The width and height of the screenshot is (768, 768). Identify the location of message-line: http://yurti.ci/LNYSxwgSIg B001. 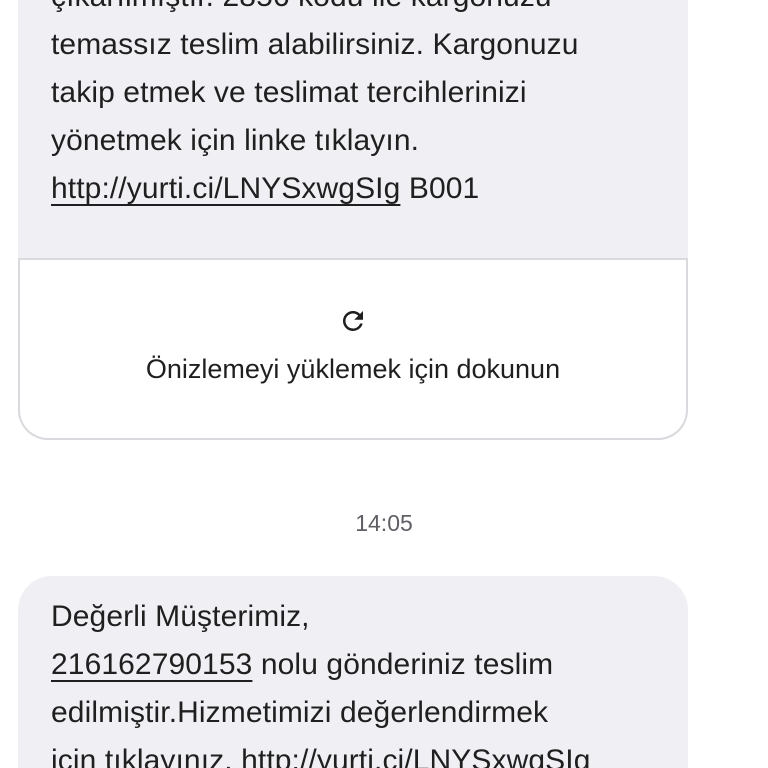
(359, 189).